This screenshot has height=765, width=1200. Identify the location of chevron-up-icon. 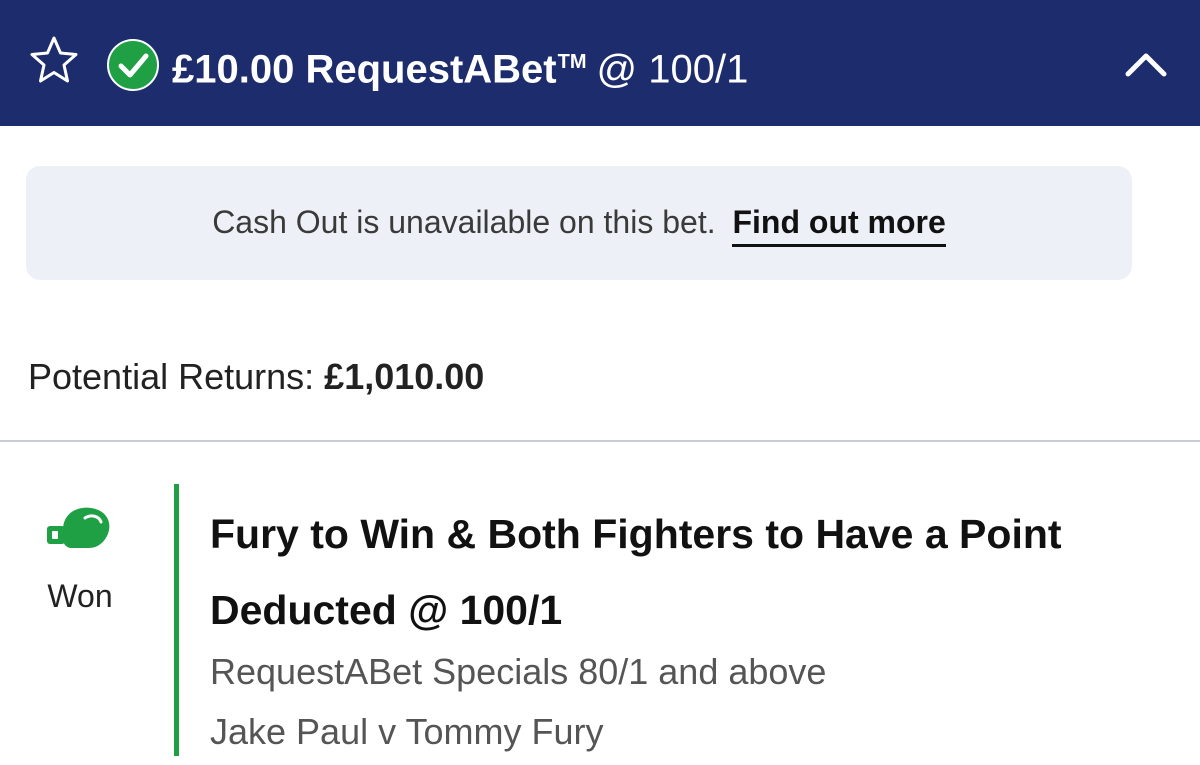
(1146, 64).